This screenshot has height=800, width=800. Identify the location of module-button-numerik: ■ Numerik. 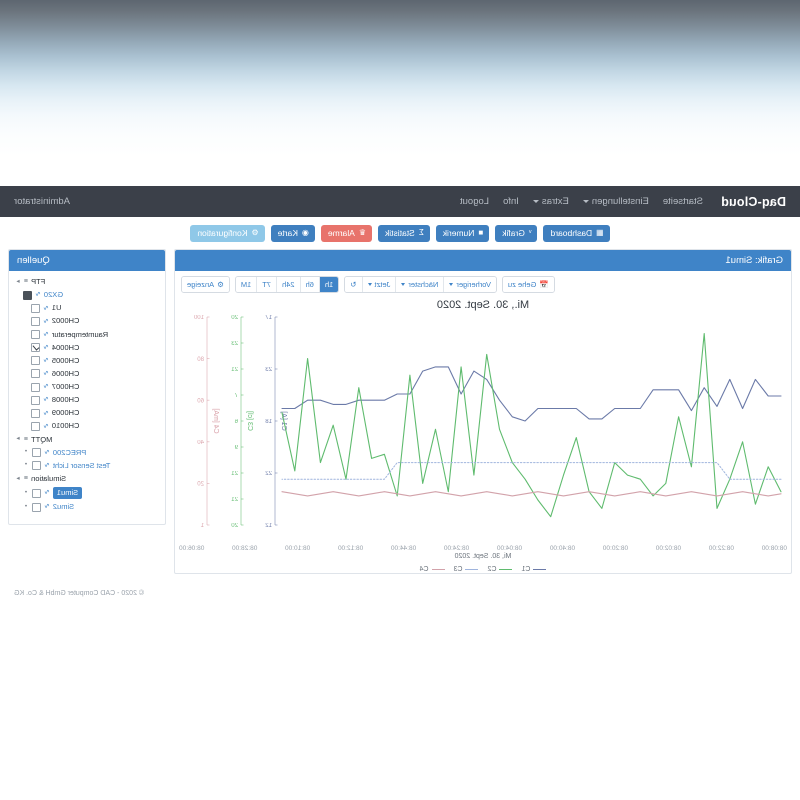
(462, 233).